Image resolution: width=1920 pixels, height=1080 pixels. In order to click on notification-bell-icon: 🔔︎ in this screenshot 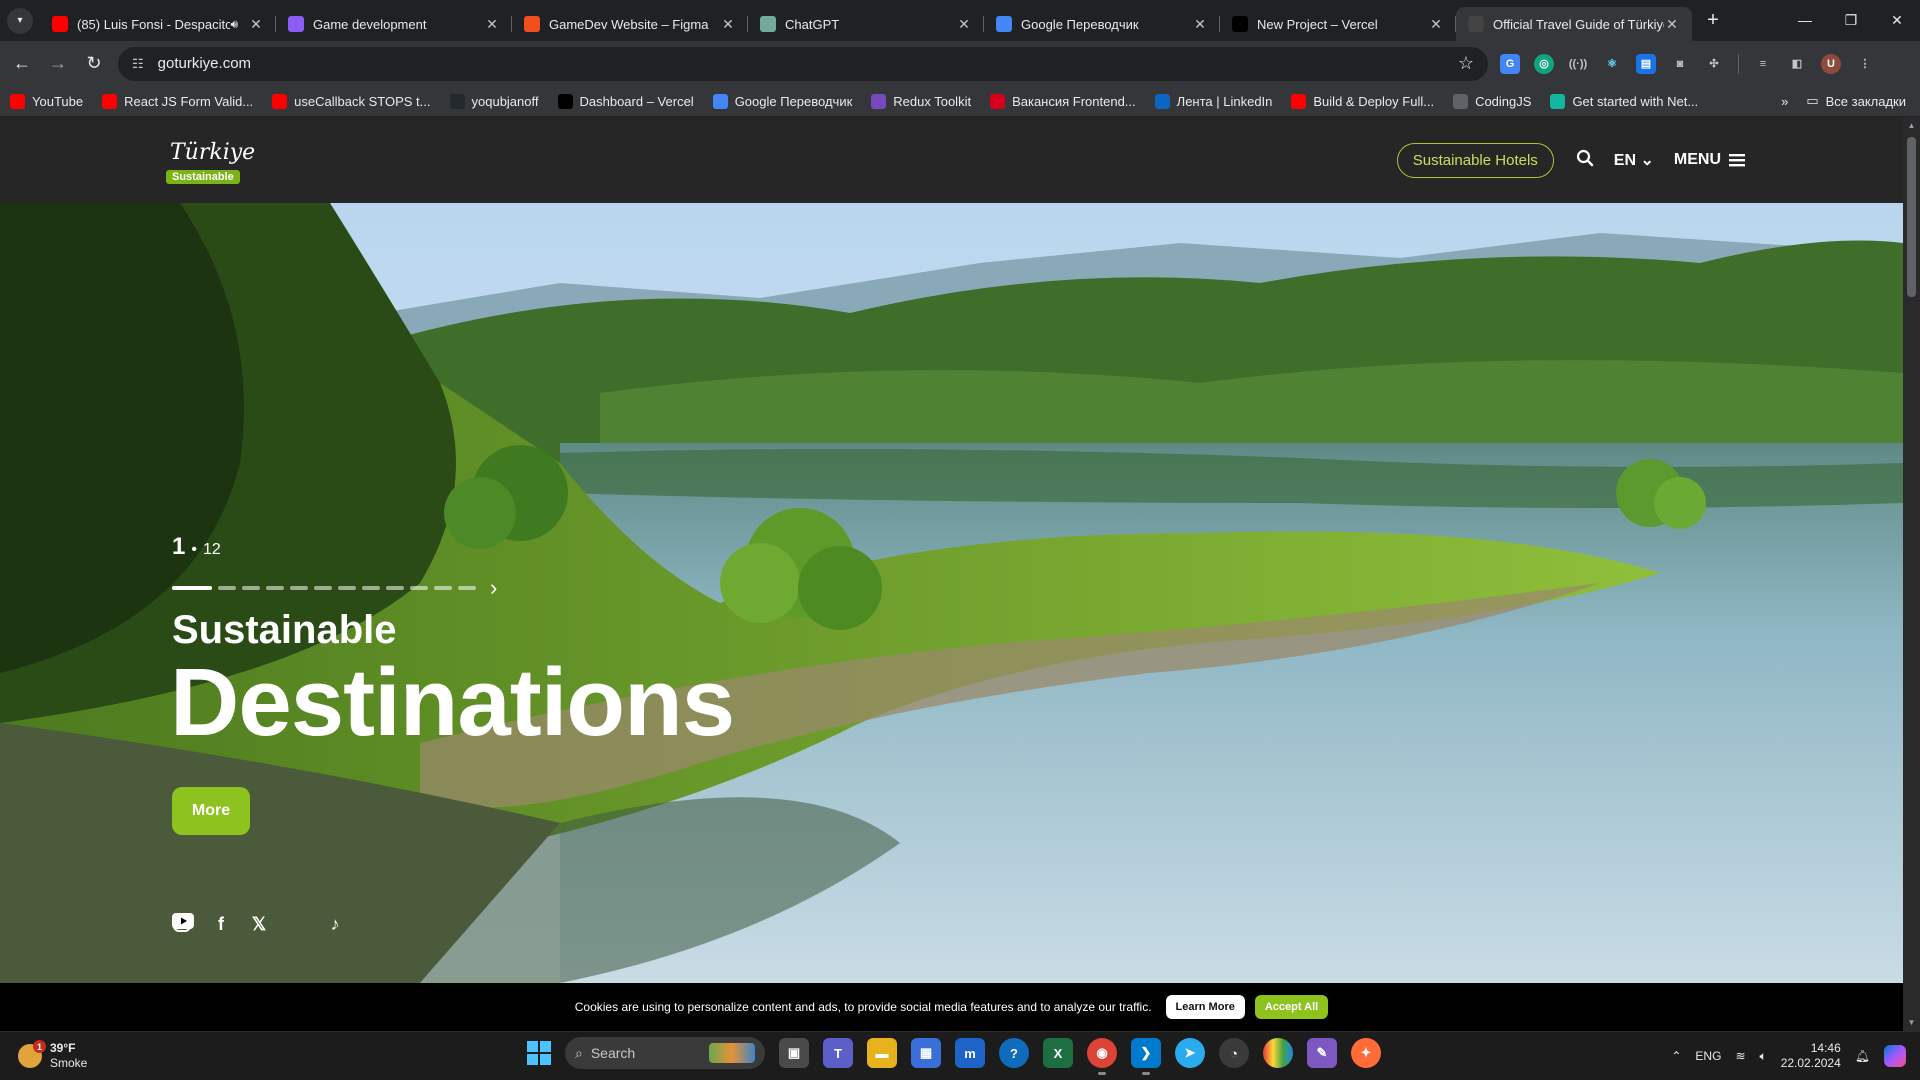, I will do `click(1862, 1056)`.